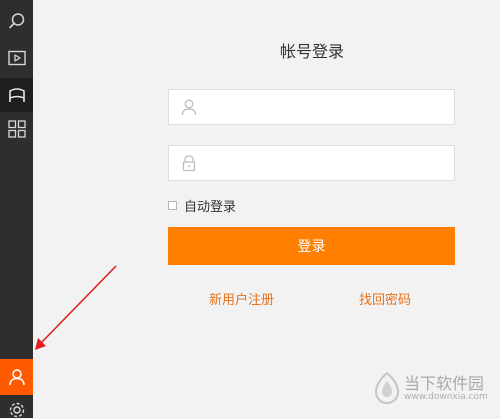 The image size is (500, 419). I want to click on video-play-icon, so click(16, 58).